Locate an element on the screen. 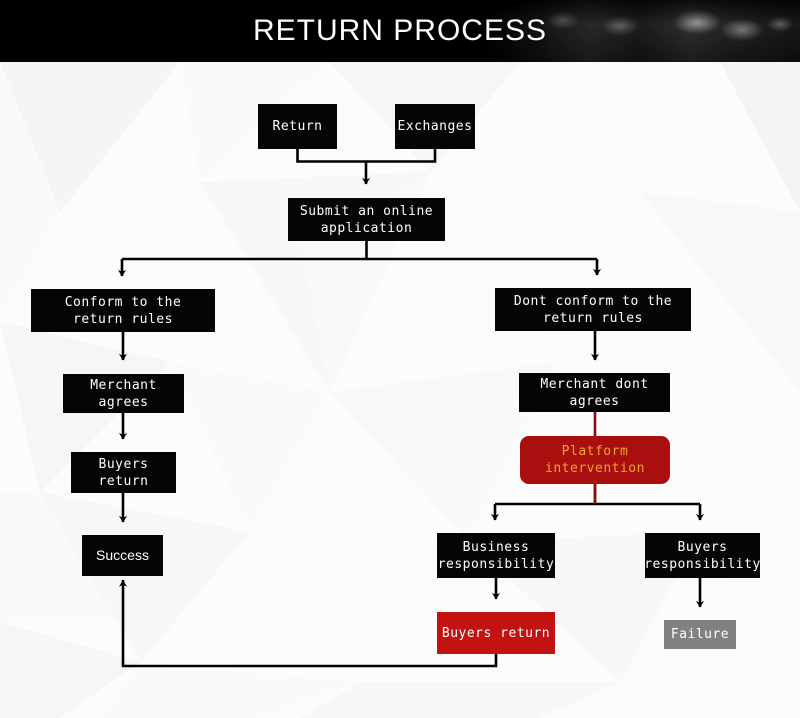 The width and height of the screenshot is (800, 718). edge-submit-split-left is located at coordinates (359, 258).